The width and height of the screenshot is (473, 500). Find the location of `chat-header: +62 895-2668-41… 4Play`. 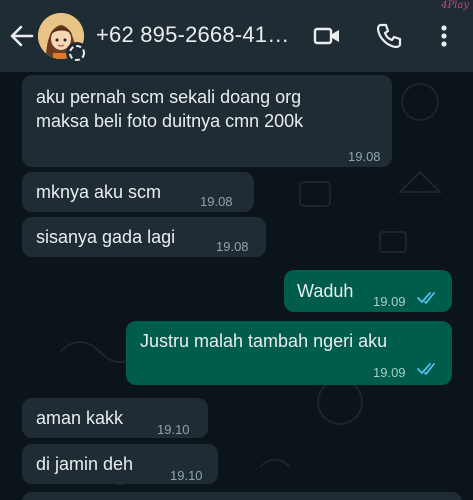

chat-header: +62 895-2668-41… 4Play is located at coordinates (236, 36).